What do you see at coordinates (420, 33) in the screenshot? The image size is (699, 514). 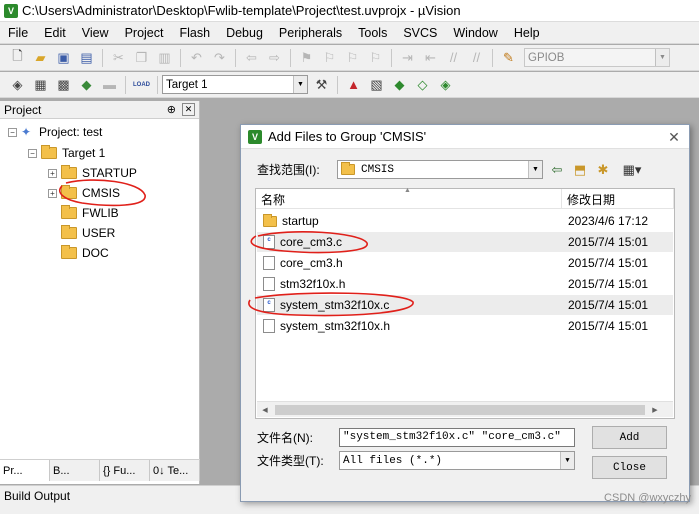 I see `menu-svcs: SVCS` at bounding box center [420, 33].